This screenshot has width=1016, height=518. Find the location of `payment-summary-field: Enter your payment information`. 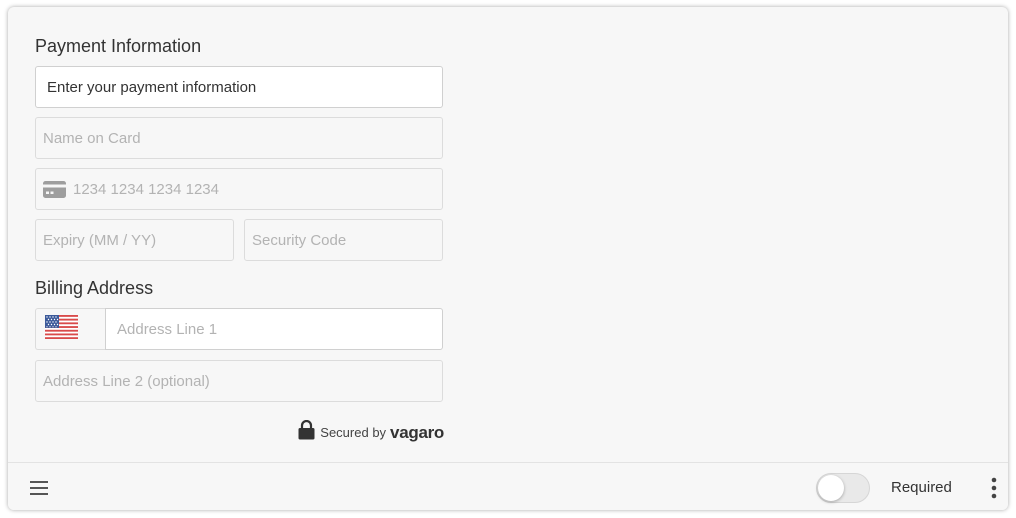

payment-summary-field: Enter your payment information is located at coordinates (239, 87).